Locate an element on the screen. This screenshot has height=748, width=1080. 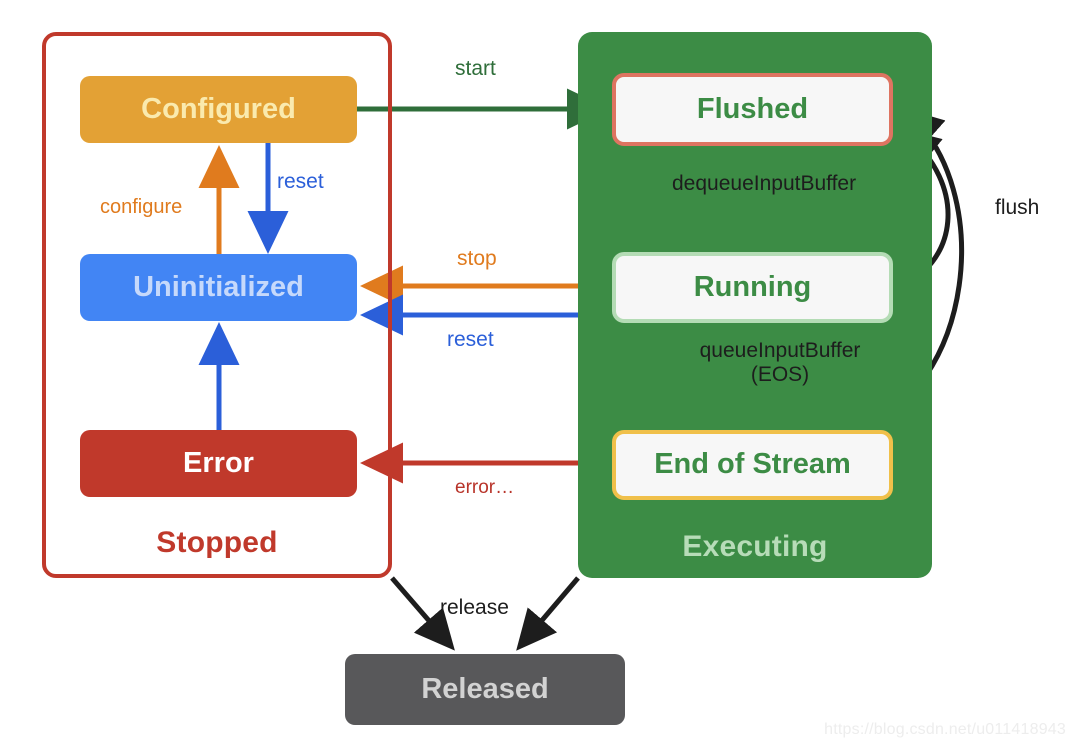
state-node-configured: Configured is located at coordinates (218, 109).